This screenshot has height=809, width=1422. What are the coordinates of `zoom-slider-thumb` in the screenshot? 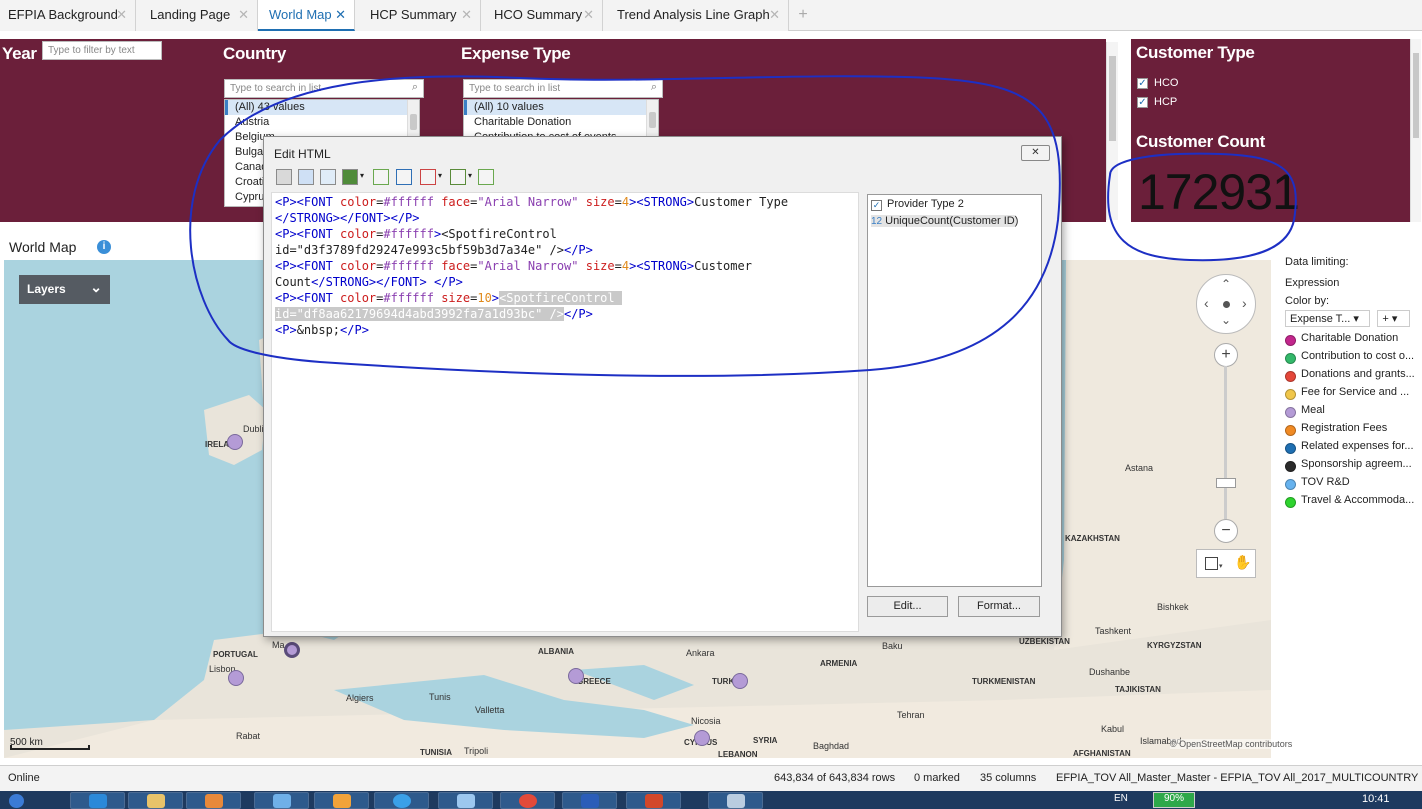 It's located at (1226, 483).